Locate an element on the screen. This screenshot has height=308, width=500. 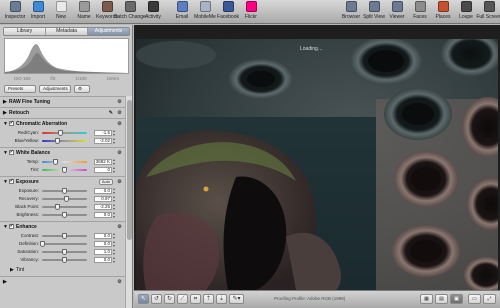
view-viewer-button: ▣ is located at coordinates (456, 299).